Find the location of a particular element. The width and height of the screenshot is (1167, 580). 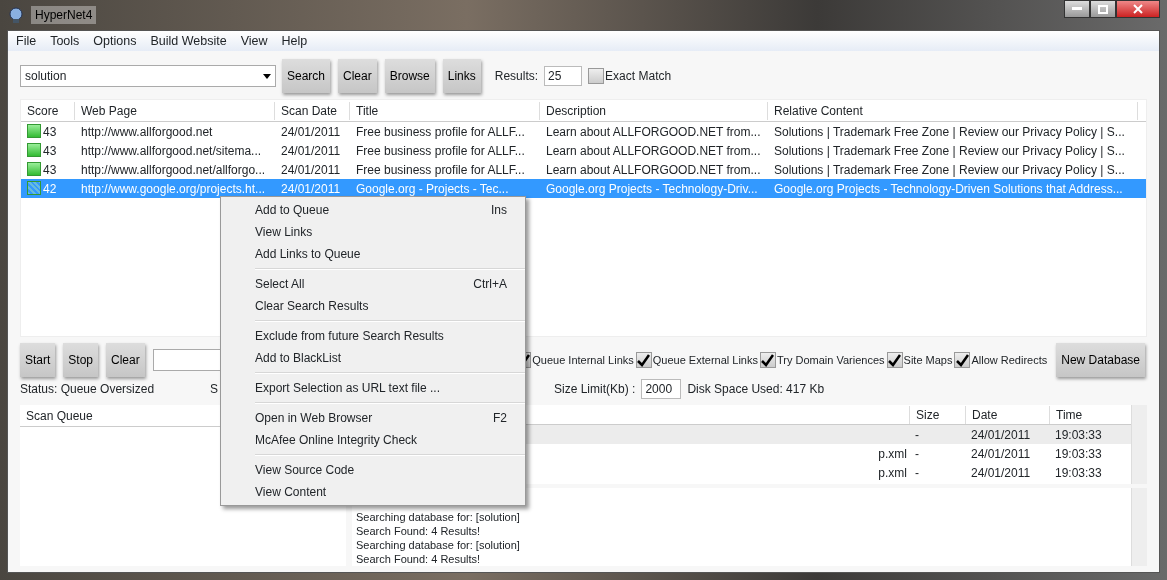

table-cell-text: http://www.allforgood.net is located at coordinates (147, 132).